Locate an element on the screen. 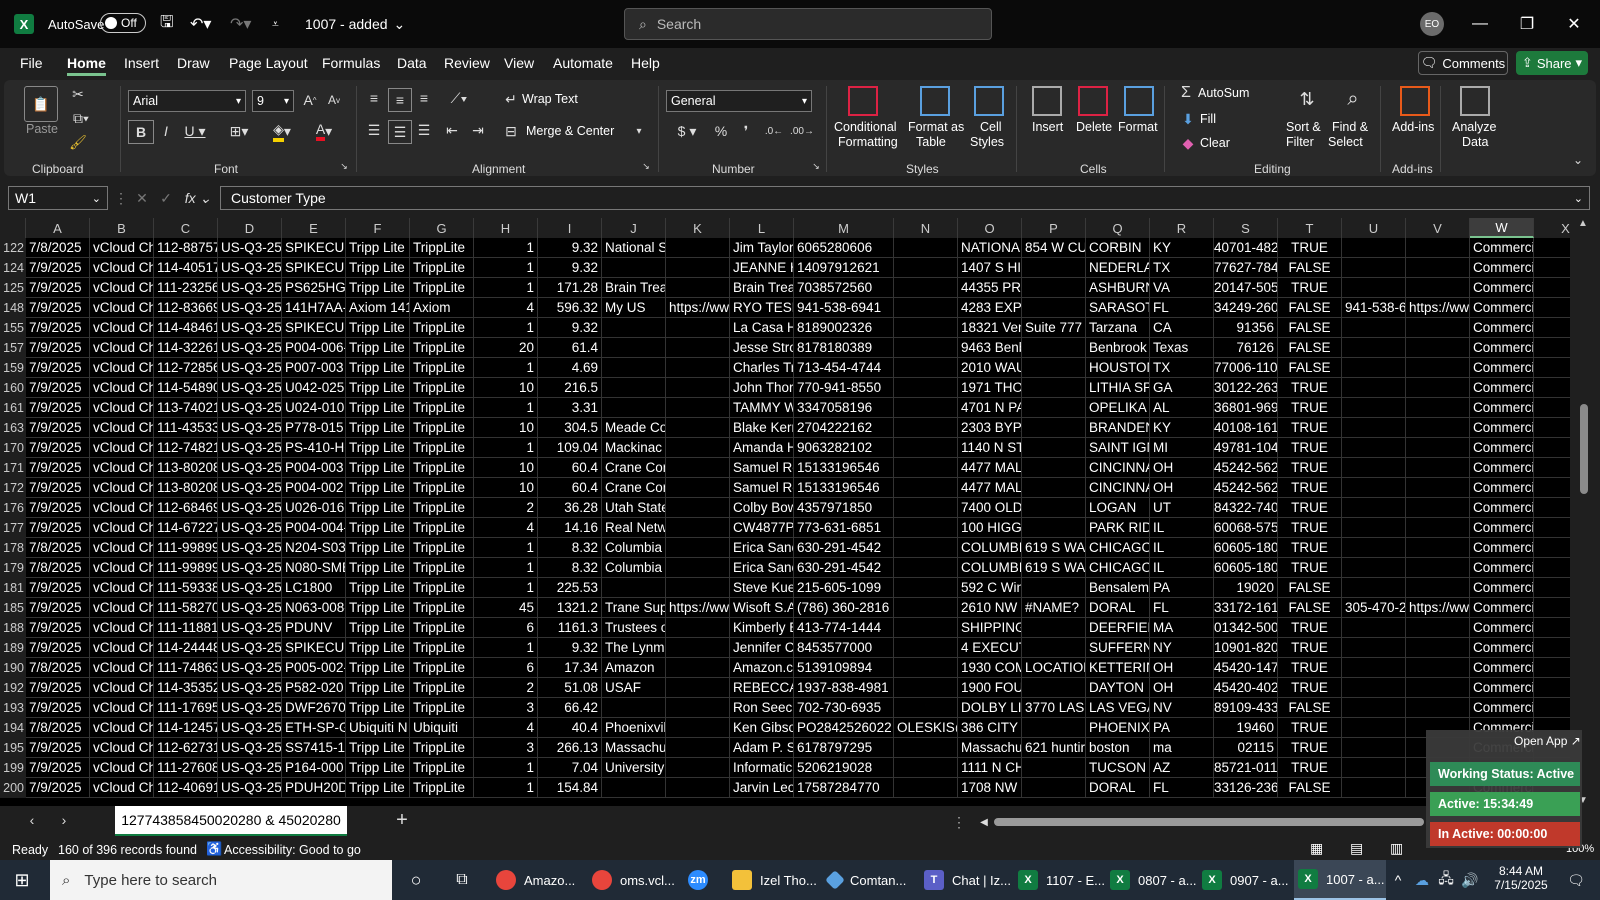  cell: AZ is located at coordinates (1182, 768).